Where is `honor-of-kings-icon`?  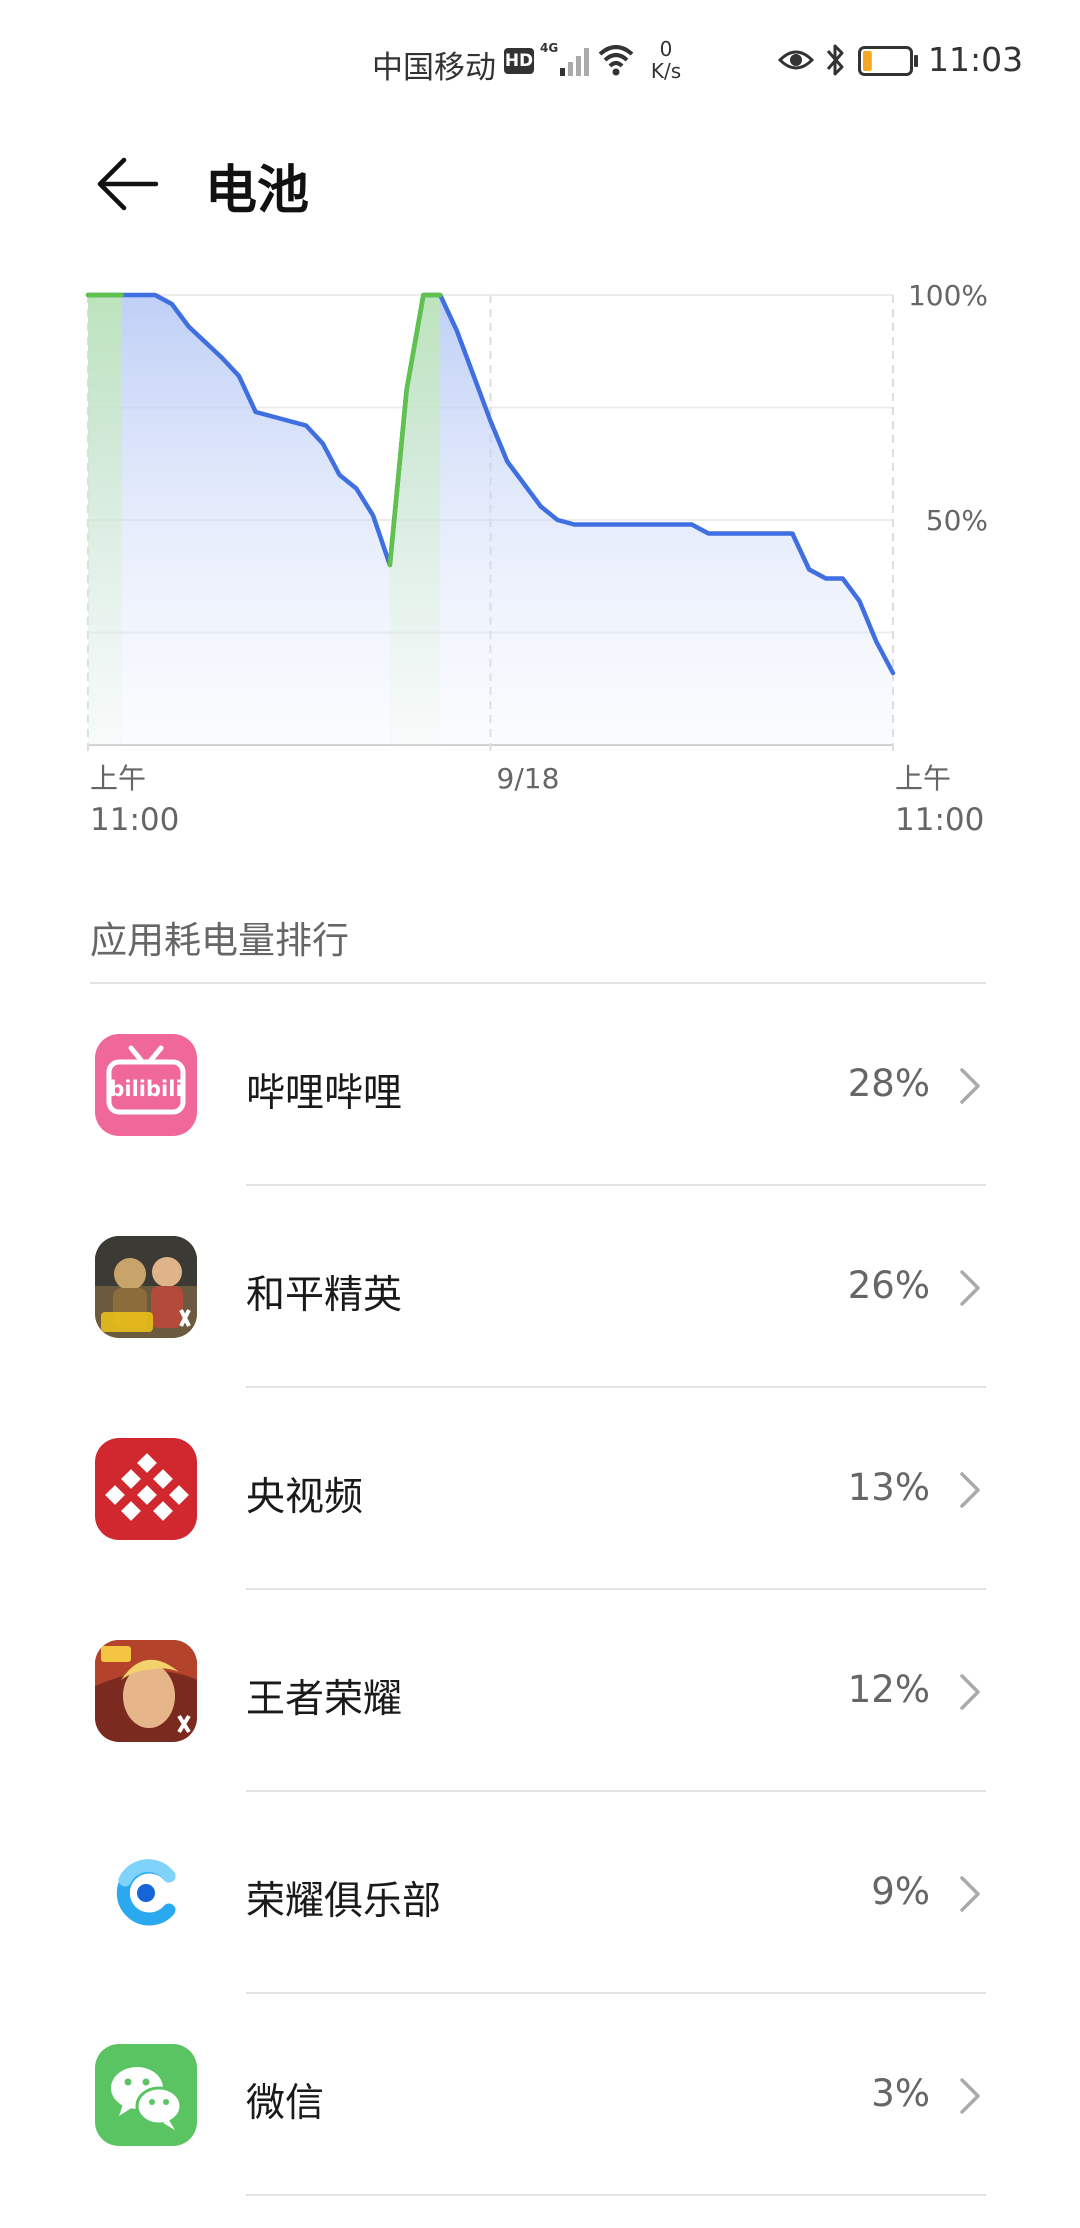
honor-of-kings-icon is located at coordinates (146, 1691).